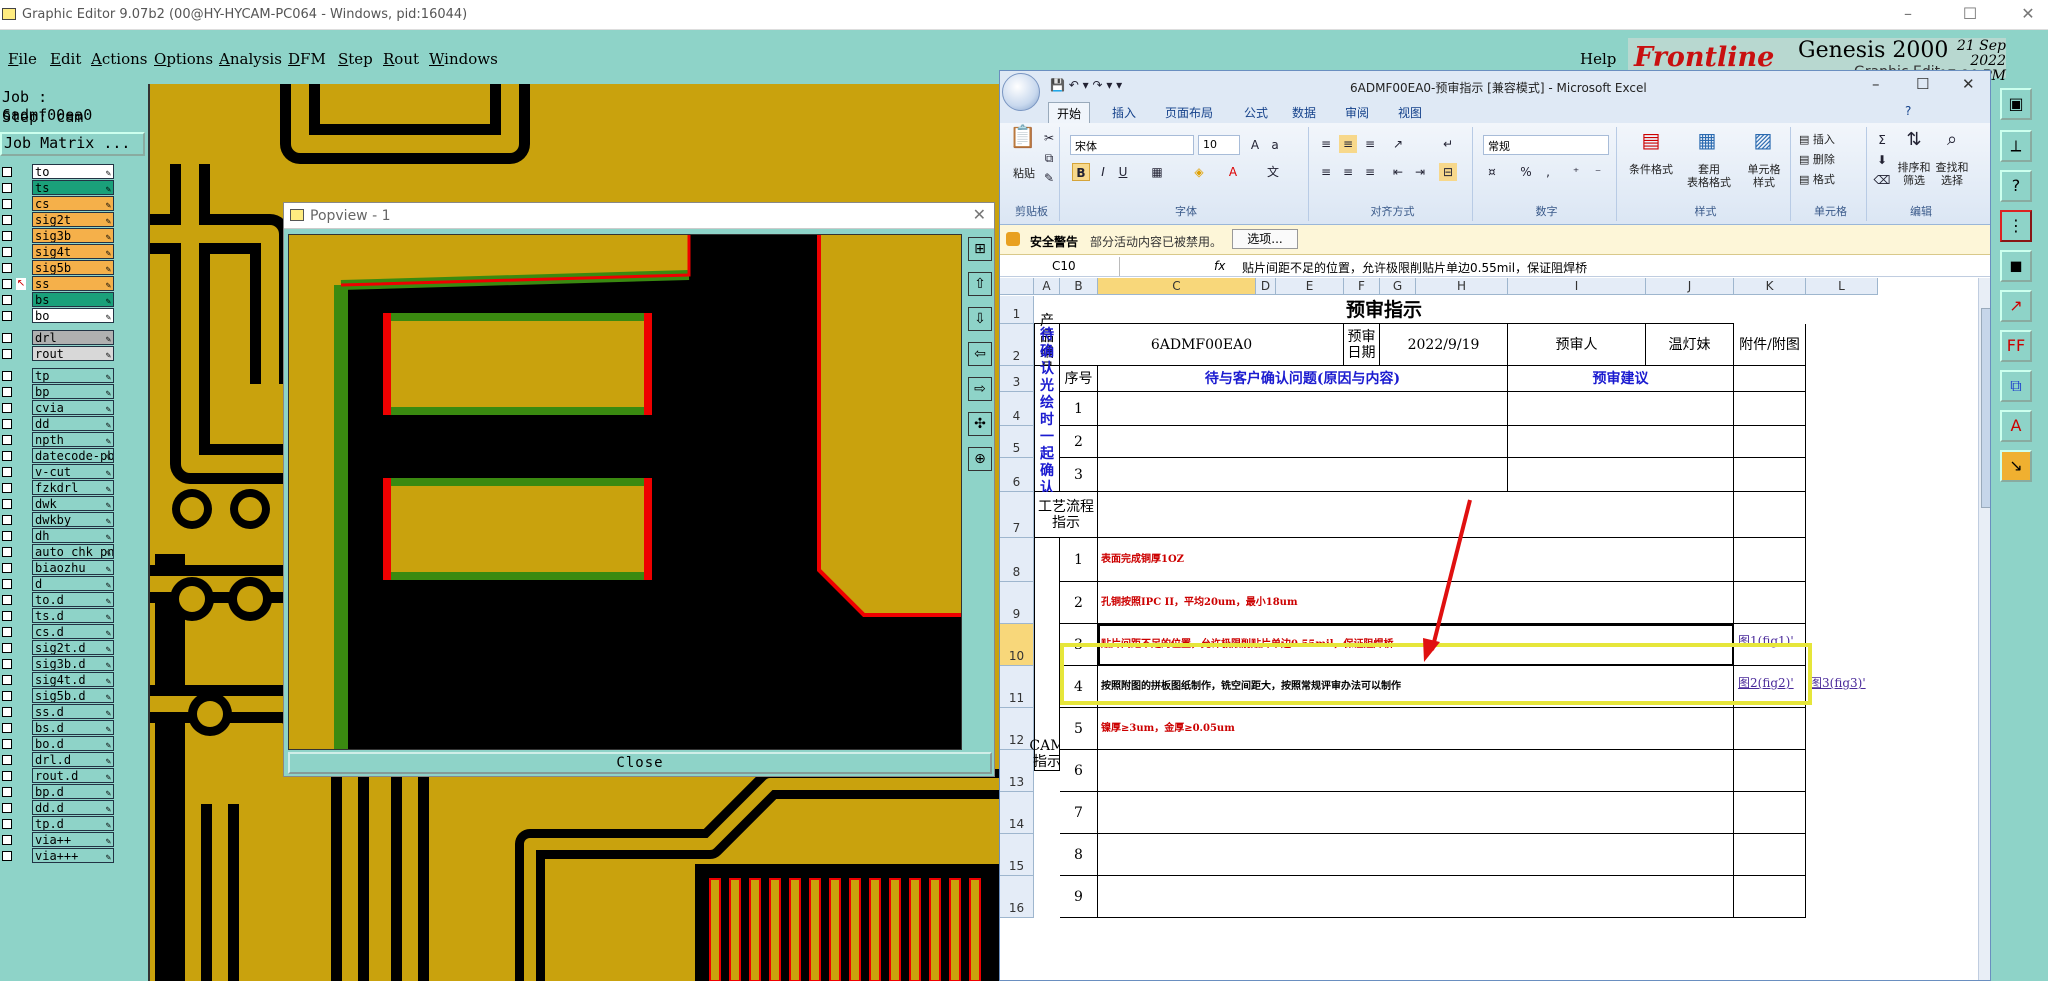 Image resolution: width=2048 pixels, height=981 pixels. Describe the element at coordinates (1124, 112) in the screenshot. I see `tab-insert: 插入` at that location.